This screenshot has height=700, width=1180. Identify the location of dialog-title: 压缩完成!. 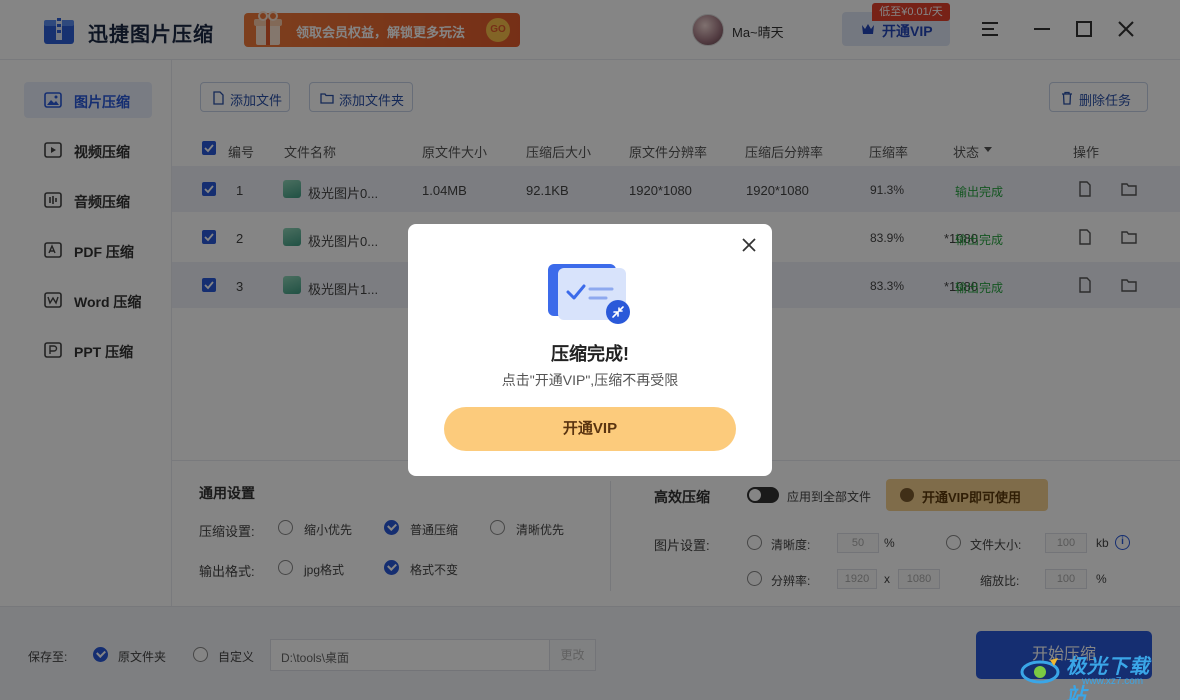
(590, 354).